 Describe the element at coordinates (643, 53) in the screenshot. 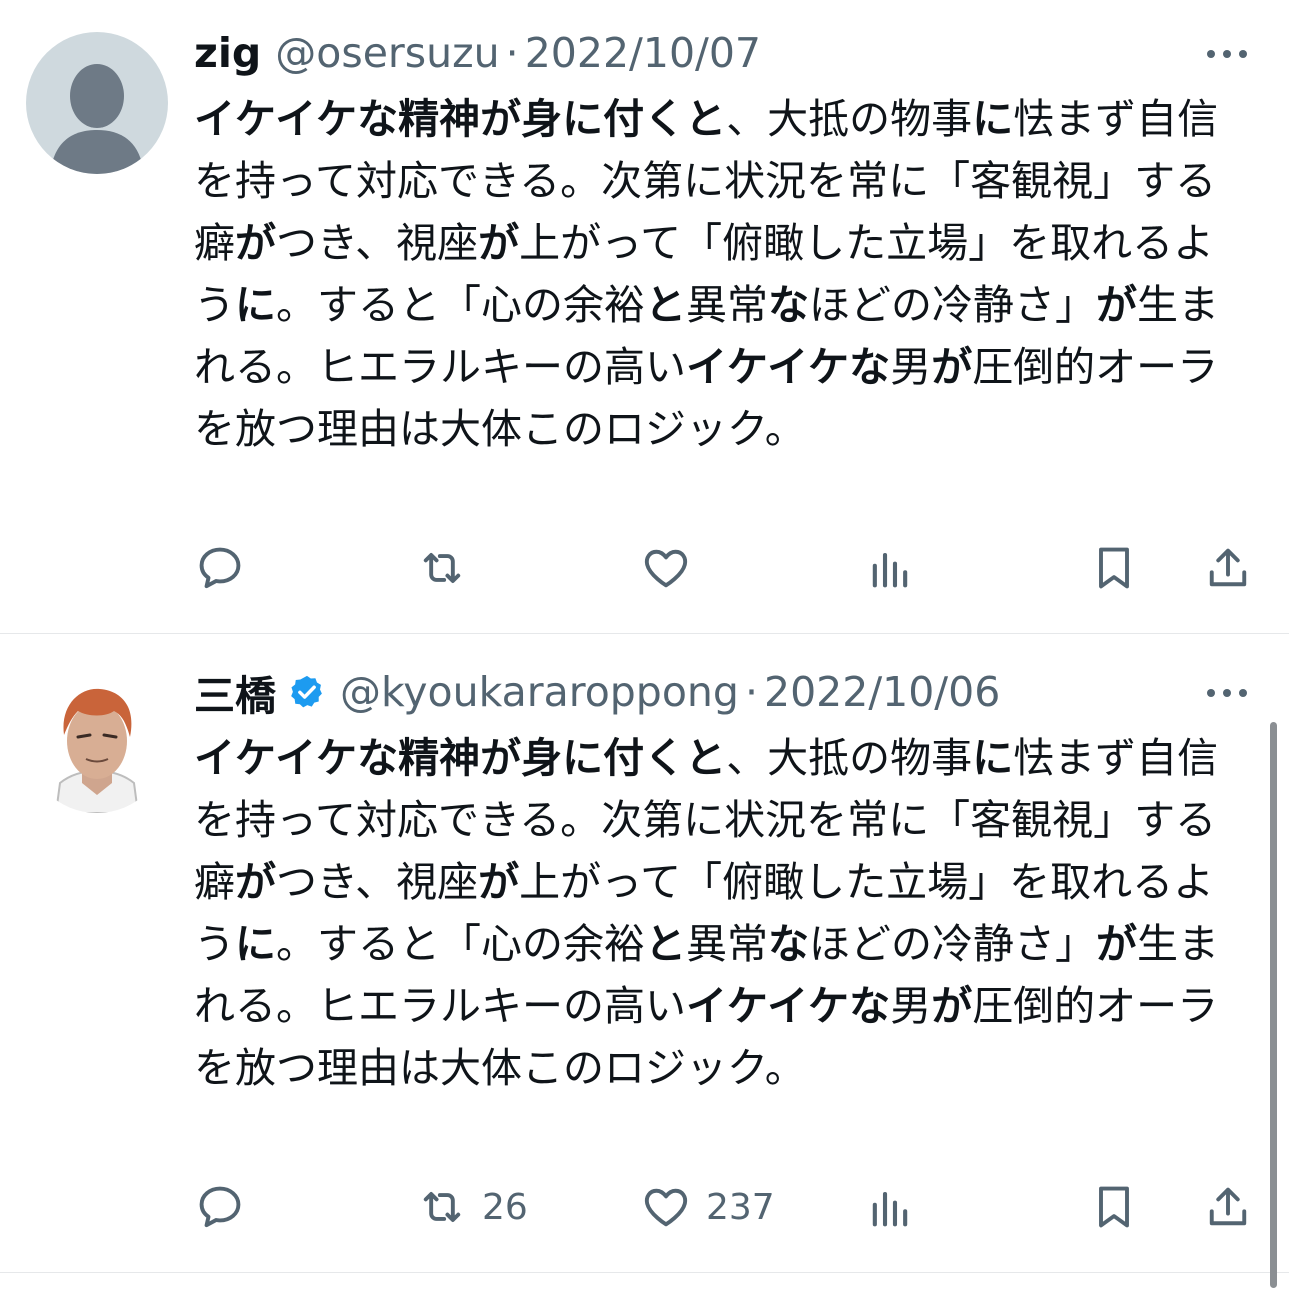

I see `tweet-date: 2022/10/07` at that location.